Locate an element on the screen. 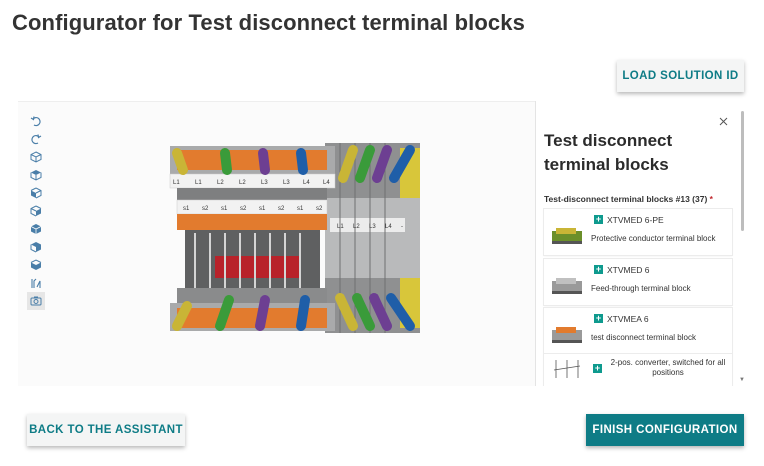 Image resolution: width=764 pixels, height=466 pixels. cube-side-icon is located at coordinates (36, 211).